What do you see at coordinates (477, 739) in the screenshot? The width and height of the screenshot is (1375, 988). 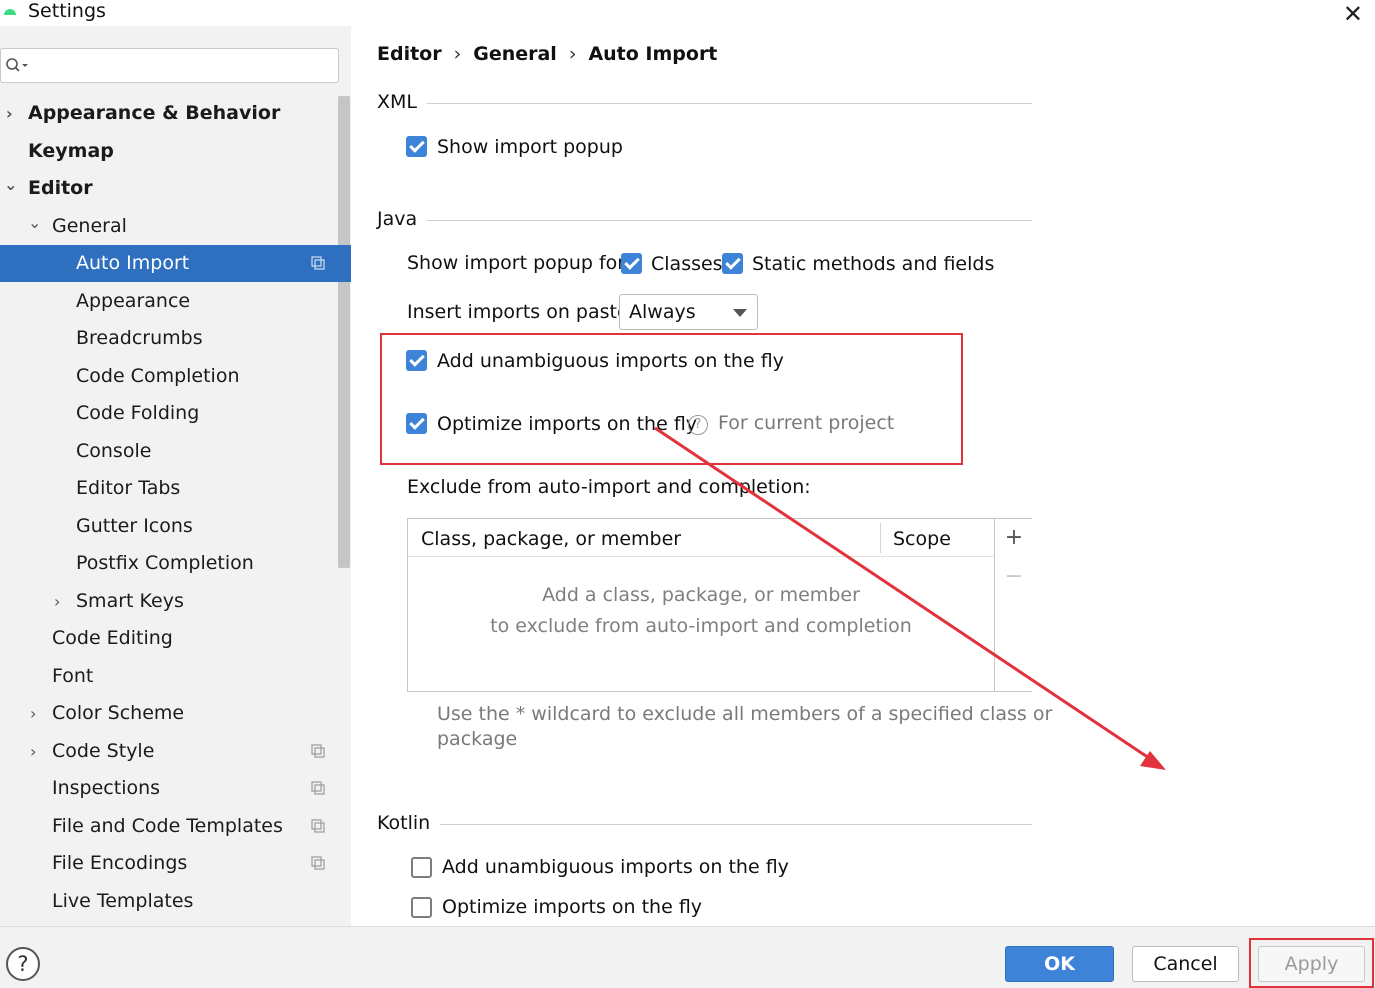 I see `wildcard-hint-line2: package` at bounding box center [477, 739].